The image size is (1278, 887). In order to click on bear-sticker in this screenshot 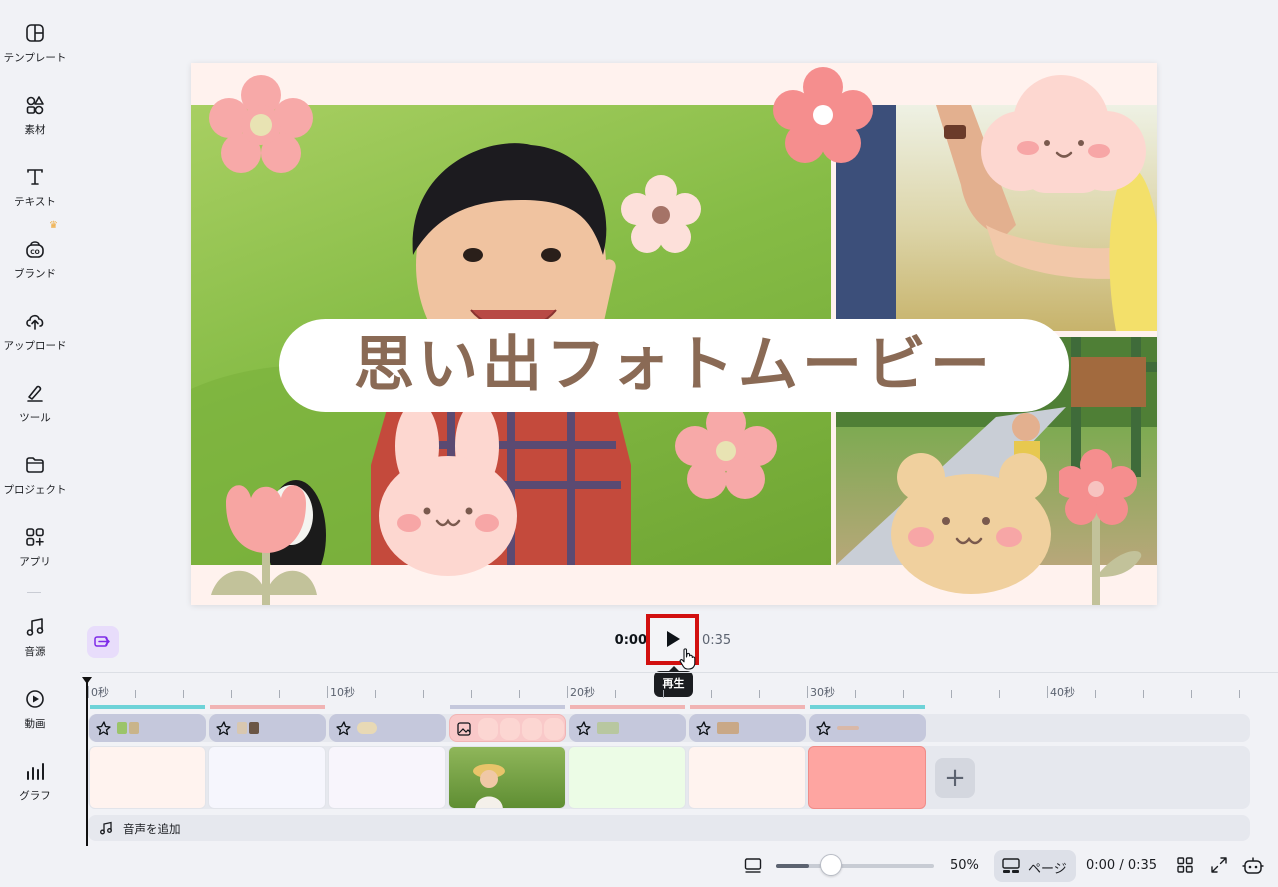, I will do `click(971, 523)`.